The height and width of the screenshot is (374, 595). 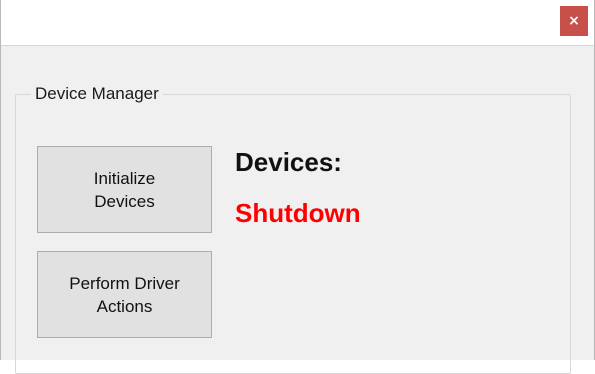 What do you see at coordinates (288, 162) in the screenshot?
I see `devices-label: Devices:` at bounding box center [288, 162].